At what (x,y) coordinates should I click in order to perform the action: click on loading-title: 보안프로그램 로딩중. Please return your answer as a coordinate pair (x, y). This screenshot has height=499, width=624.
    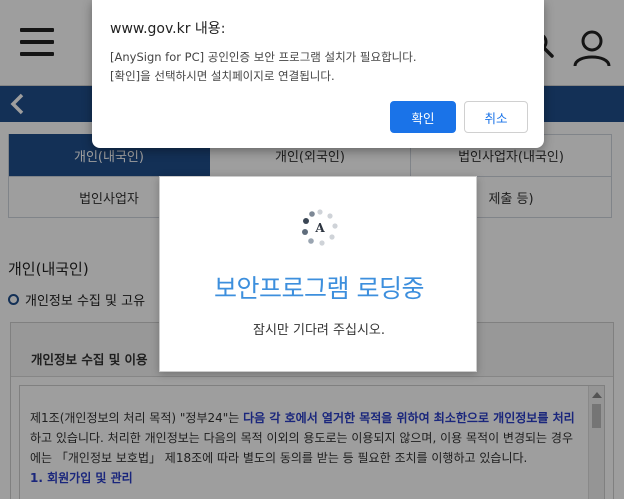
    Looking at the image, I should click on (319, 288).